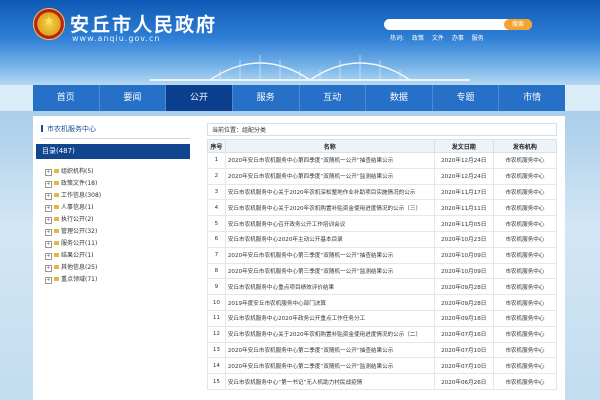 Image resolution: width=600 pixels, height=400 pixels. Describe the element at coordinates (216, 192) in the screenshot. I see `cell-no: 3` at that location.